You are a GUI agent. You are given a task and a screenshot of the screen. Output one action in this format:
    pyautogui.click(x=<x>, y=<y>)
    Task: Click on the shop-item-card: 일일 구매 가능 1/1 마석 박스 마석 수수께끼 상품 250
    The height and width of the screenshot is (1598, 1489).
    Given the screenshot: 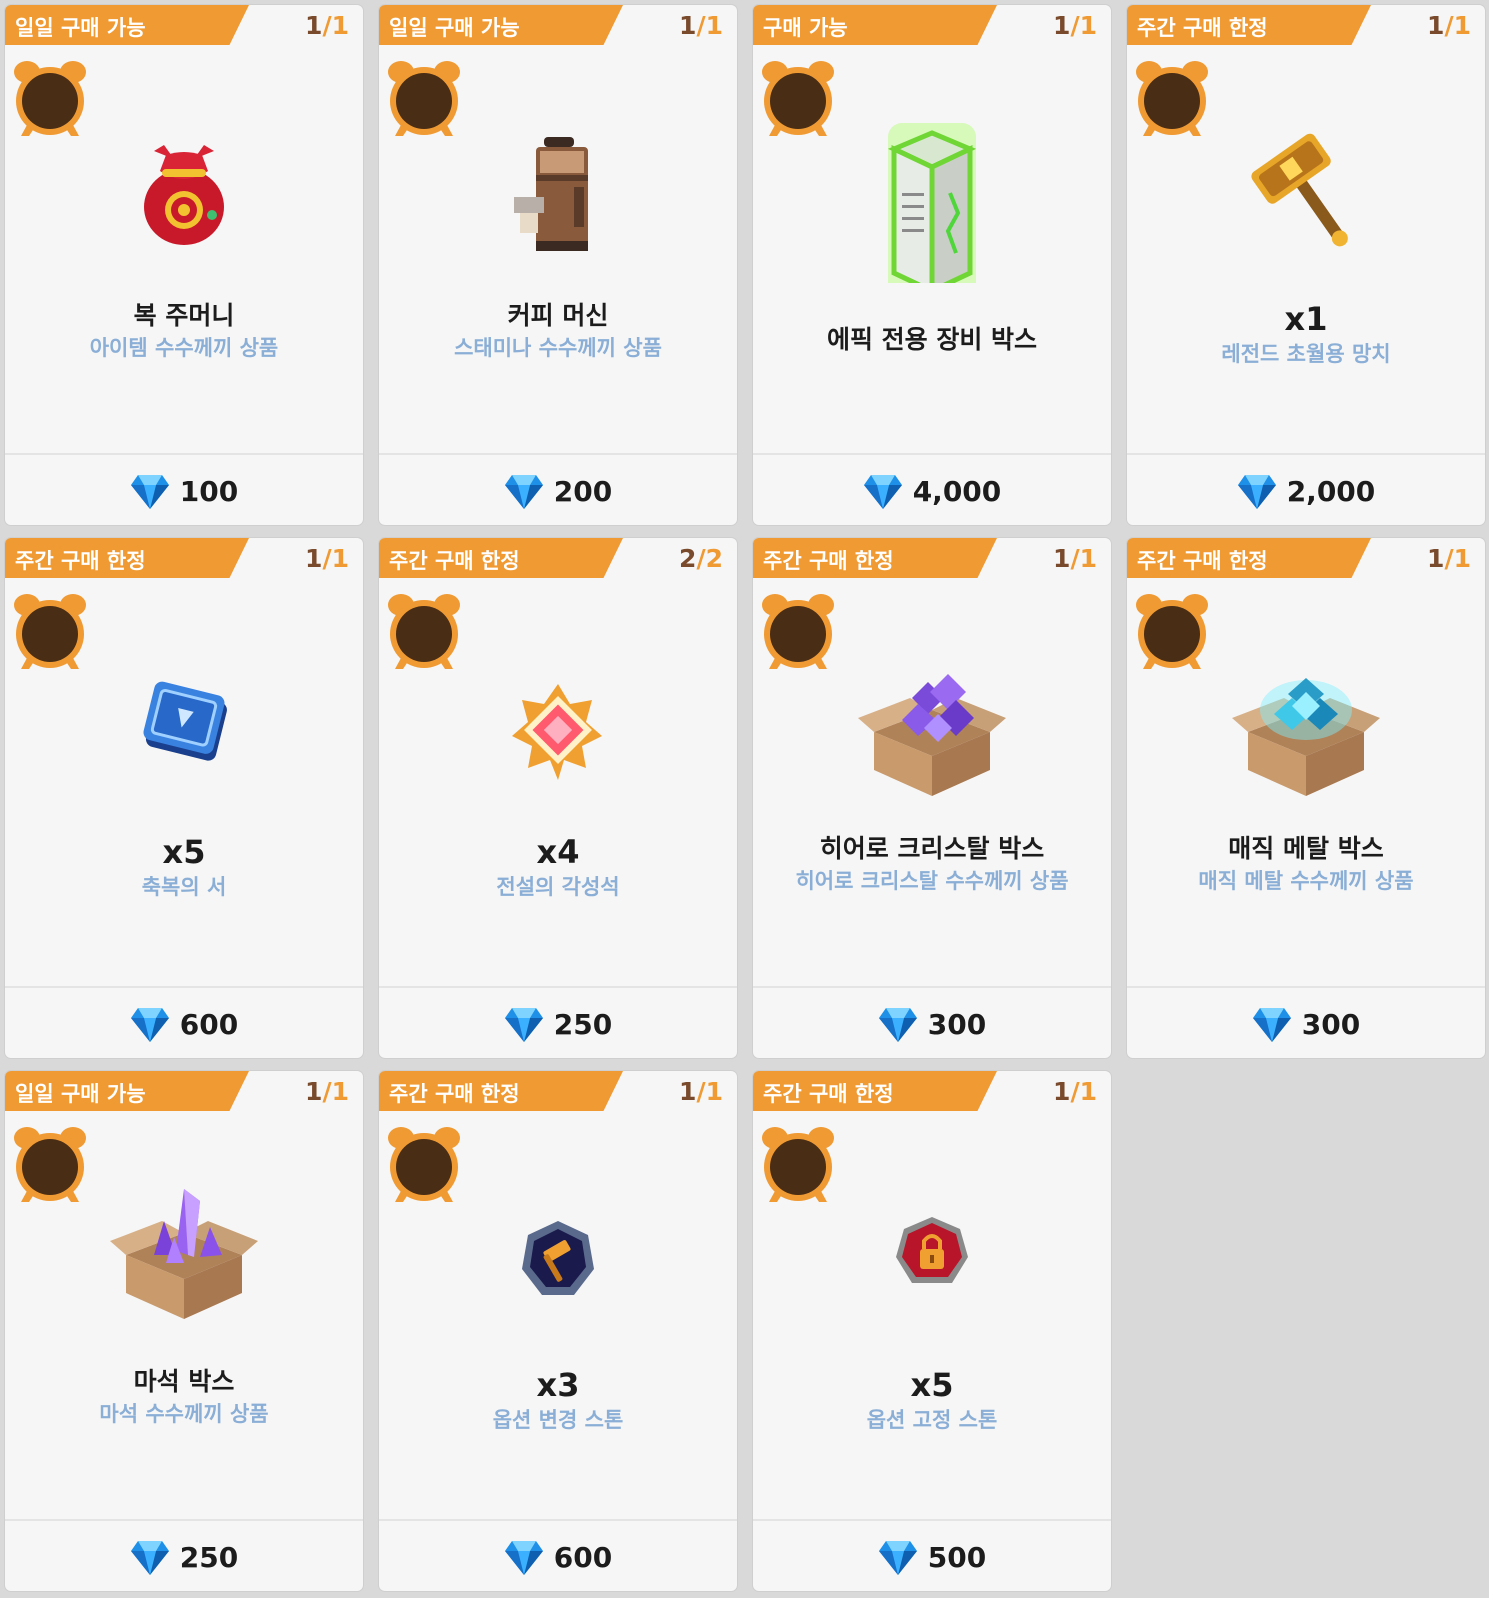 What is the action you would take?
    pyautogui.click(x=184, y=1331)
    